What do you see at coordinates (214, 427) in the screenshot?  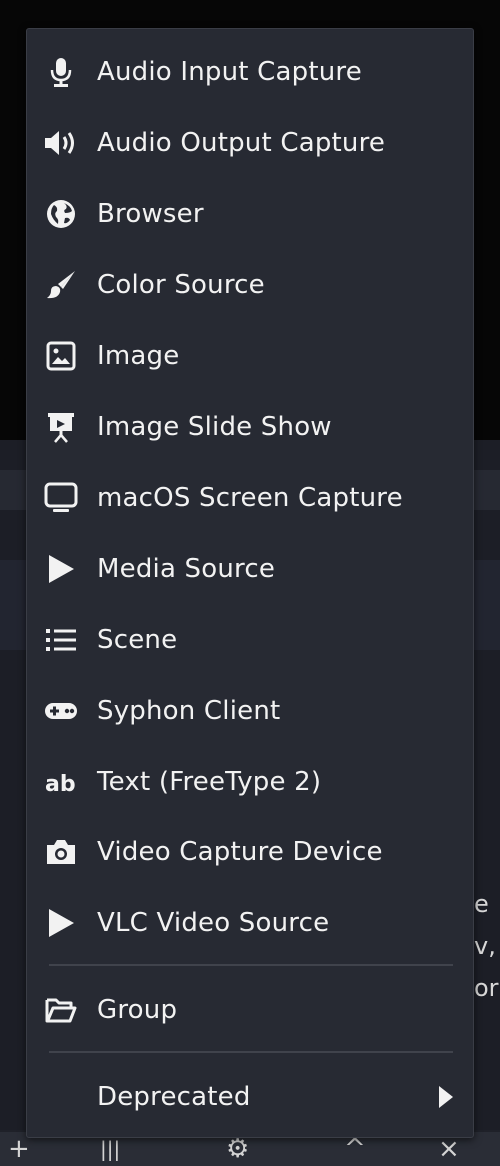 I see `menu-item-label: Image Slide Show` at bounding box center [214, 427].